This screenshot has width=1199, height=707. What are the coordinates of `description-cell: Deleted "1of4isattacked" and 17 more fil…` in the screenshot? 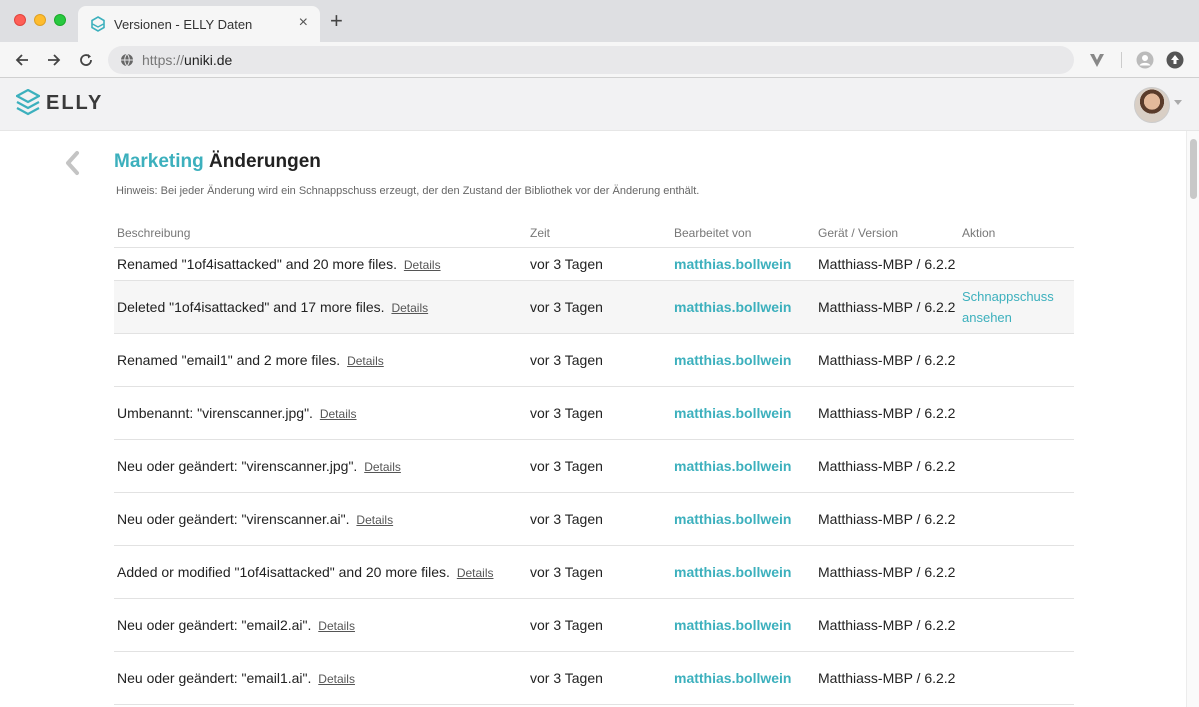 It's located at (320, 307).